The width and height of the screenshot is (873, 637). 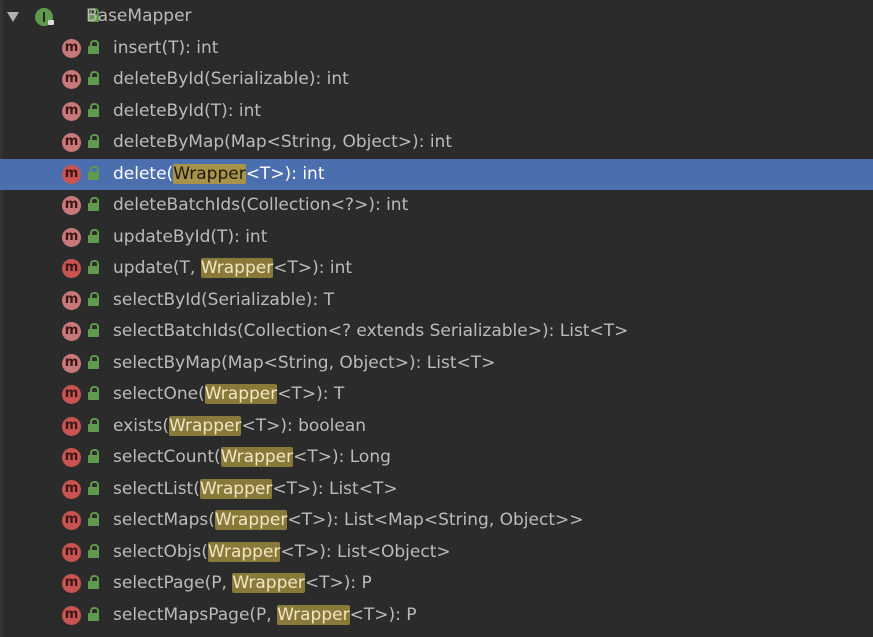 I want to click on method-row: m selectCount(Wrapper<T>): Long, so click(x=436, y=457).